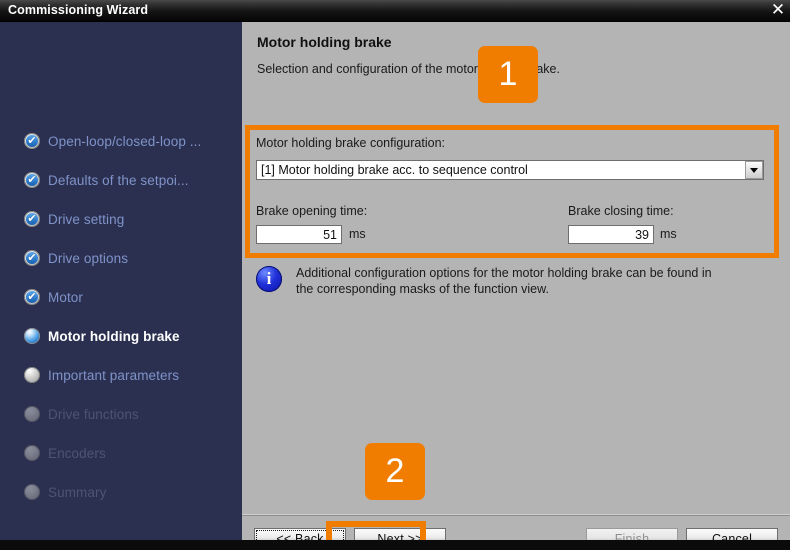 The height and width of the screenshot is (550, 790). What do you see at coordinates (508, 74) in the screenshot?
I see `annotation-badge-1: 1` at bounding box center [508, 74].